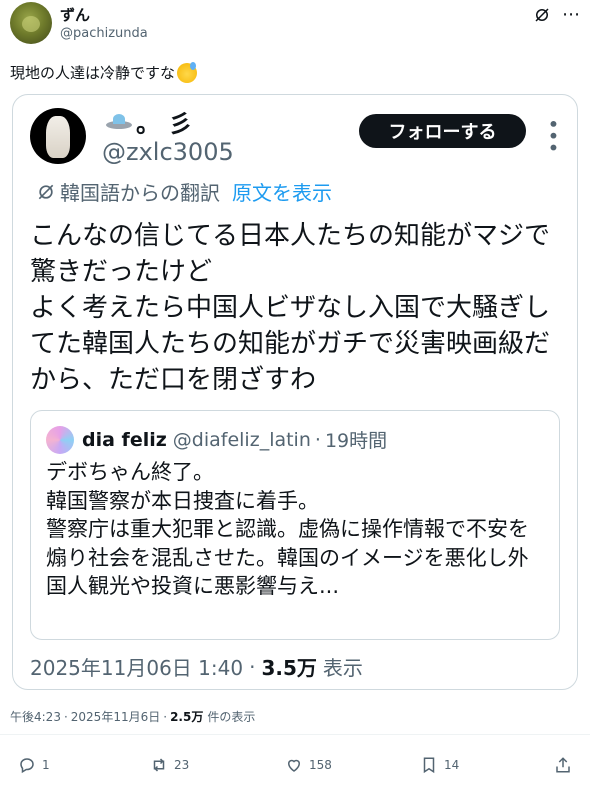  What do you see at coordinates (542, 15) in the screenshot?
I see `grok-icon` at bounding box center [542, 15].